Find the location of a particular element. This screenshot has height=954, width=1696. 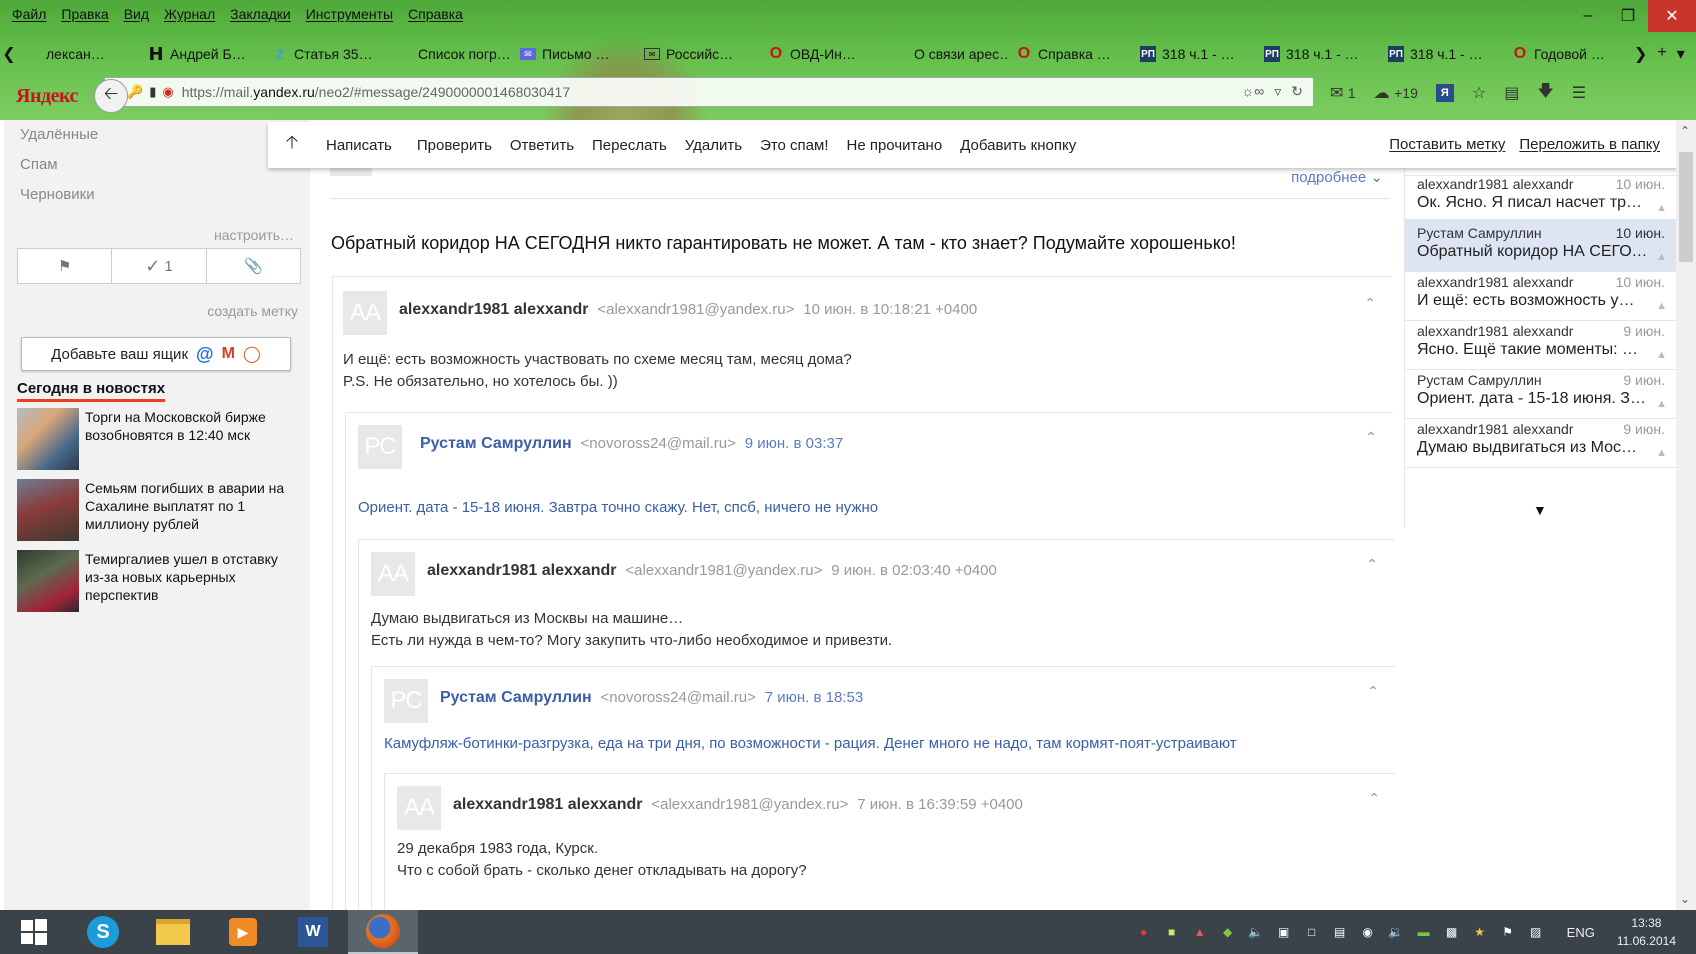

mail-icon: ✉ 1 is located at coordinates (1343, 93).